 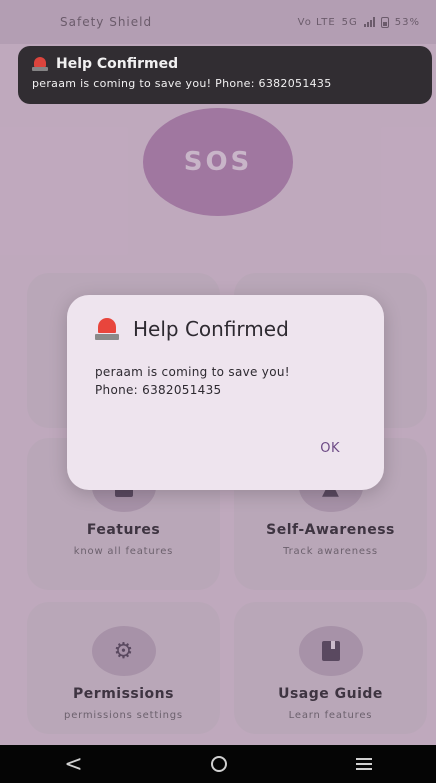 I want to click on ok-button: OK, so click(x=330, y=448).